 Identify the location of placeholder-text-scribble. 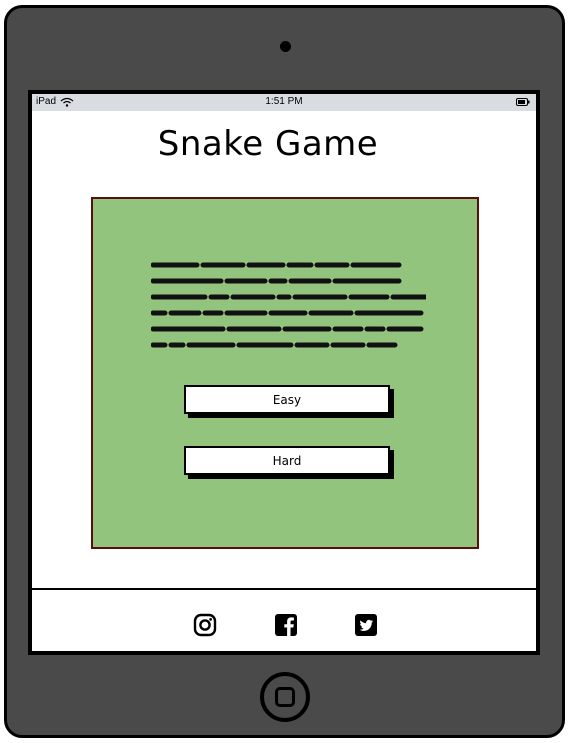
(288, 305).